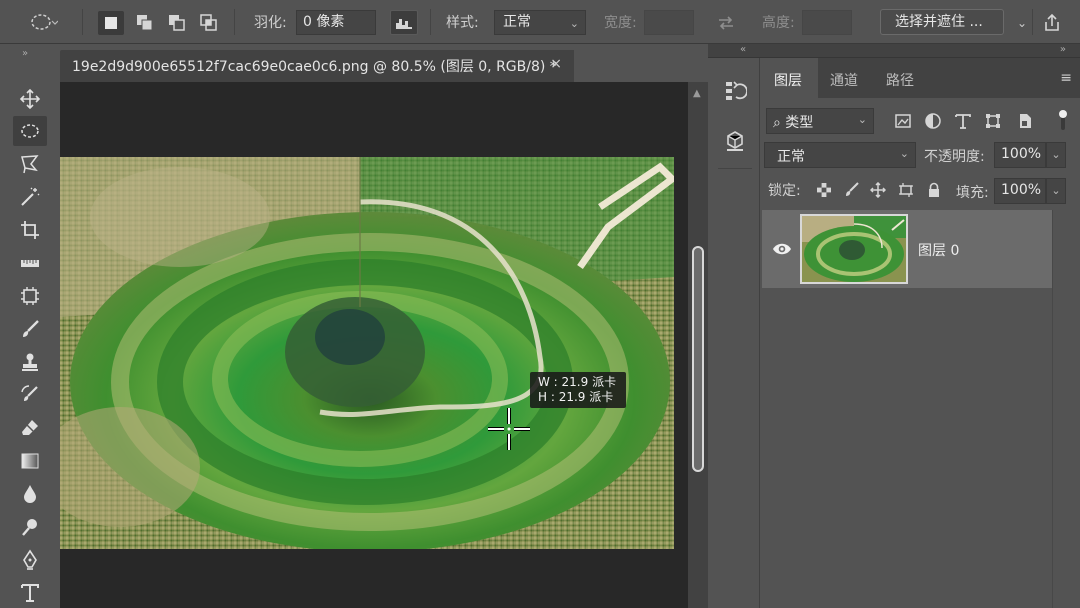 The width and height of the screenshot is (1080, 608). What do you see at coordinates (1063, 49) in the screenshot?
I see `collapse-right-icon: »` at bounding box center [1063, 49].